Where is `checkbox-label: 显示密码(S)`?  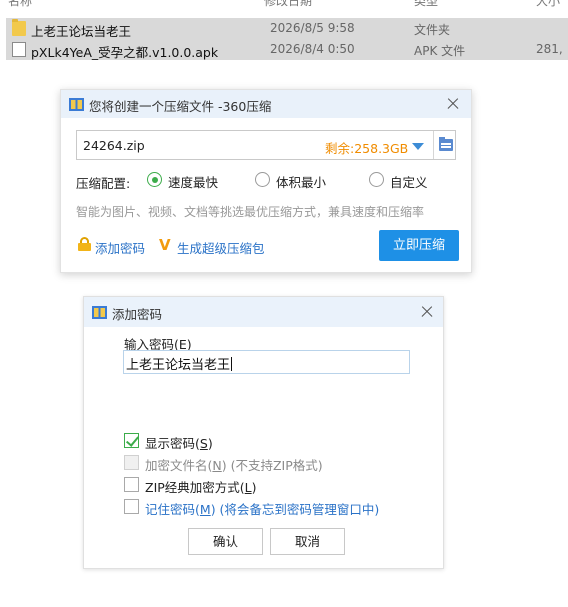
checkbox-label: 显示密码(S) is located at coordinates (179, 443).